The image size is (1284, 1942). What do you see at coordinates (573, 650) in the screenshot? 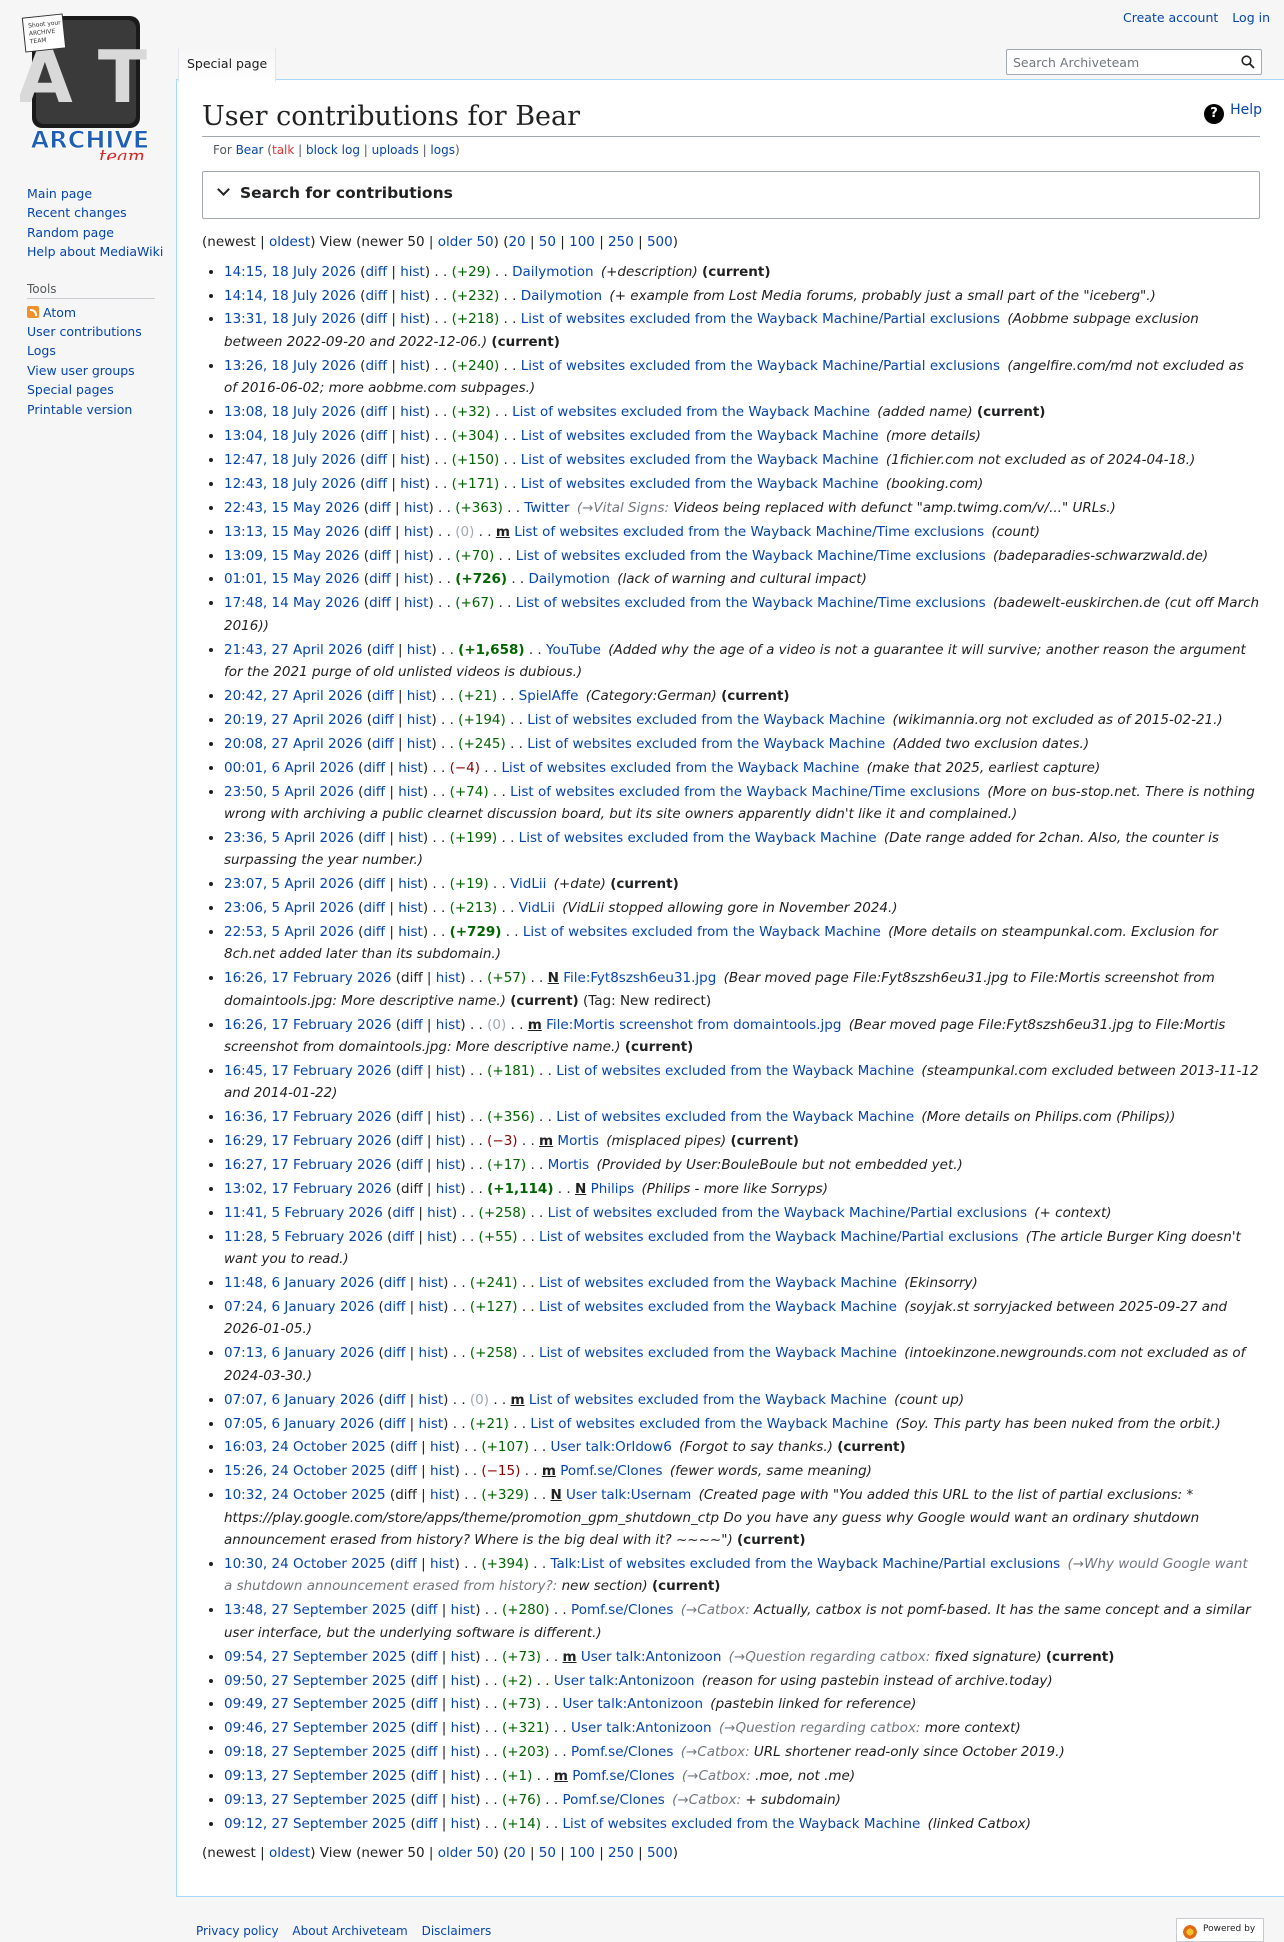
I see `page-title-link: YouTube` at bounding box center [573, 650].